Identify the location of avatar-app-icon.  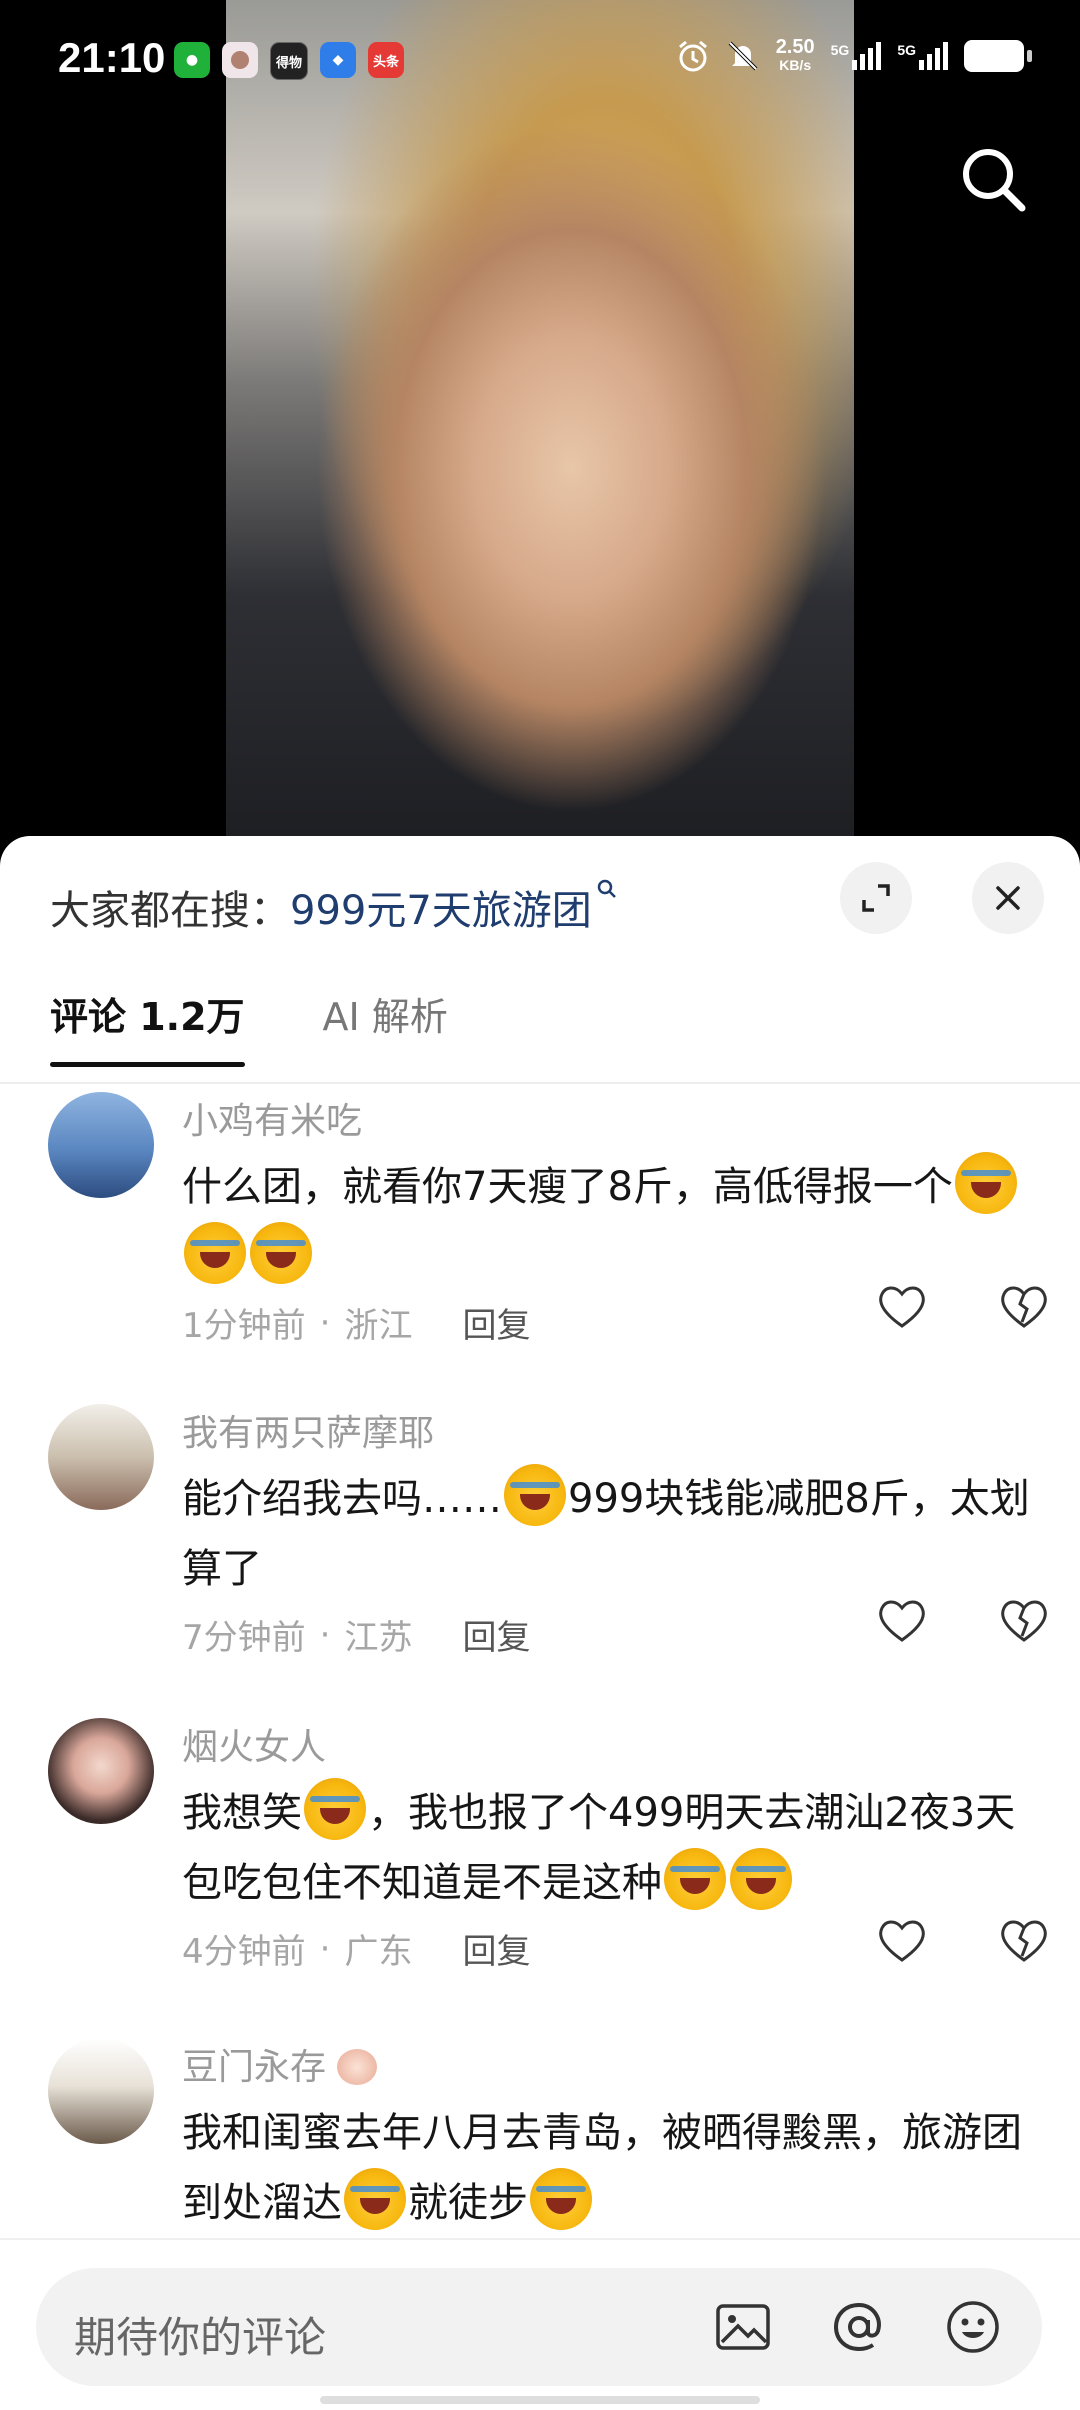
(240, 60).